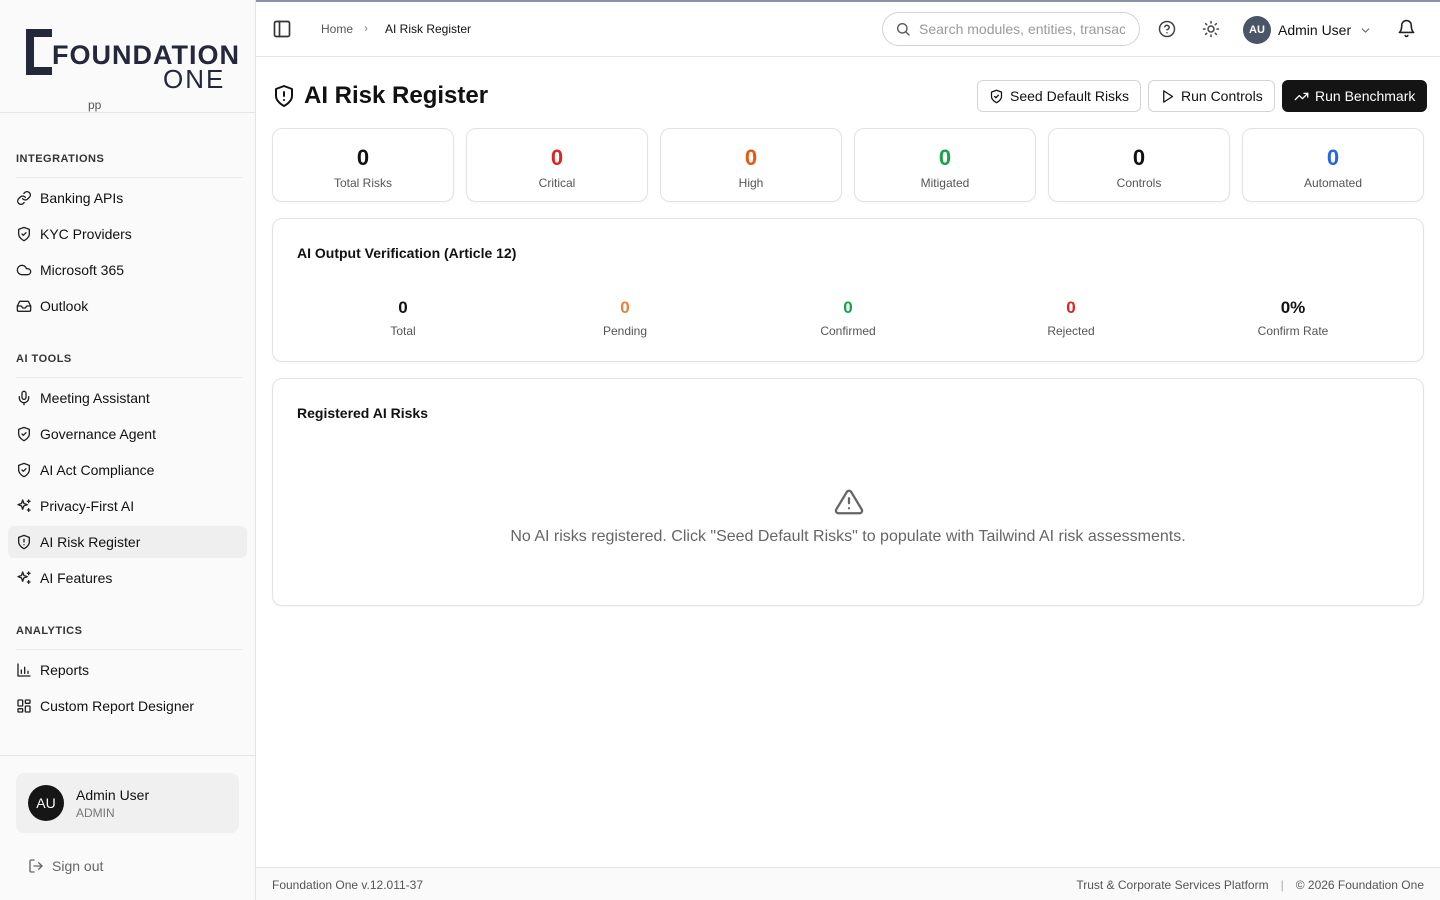 The image size is (1440, 900). I want to click on theme-toggle-button, so click(1211, 29).